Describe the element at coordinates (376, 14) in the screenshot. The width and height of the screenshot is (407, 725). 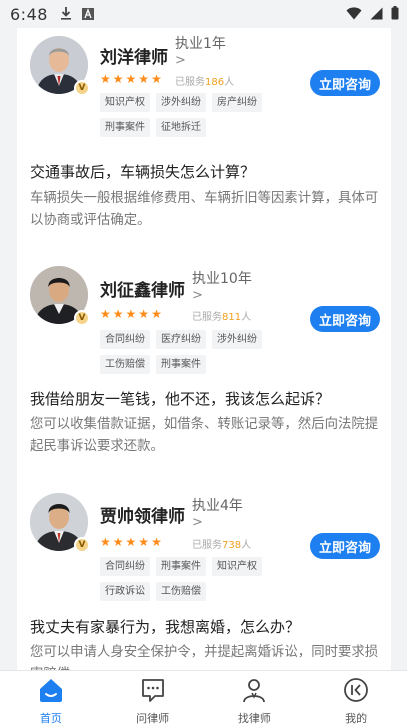
I see `signal-icon` at that location.